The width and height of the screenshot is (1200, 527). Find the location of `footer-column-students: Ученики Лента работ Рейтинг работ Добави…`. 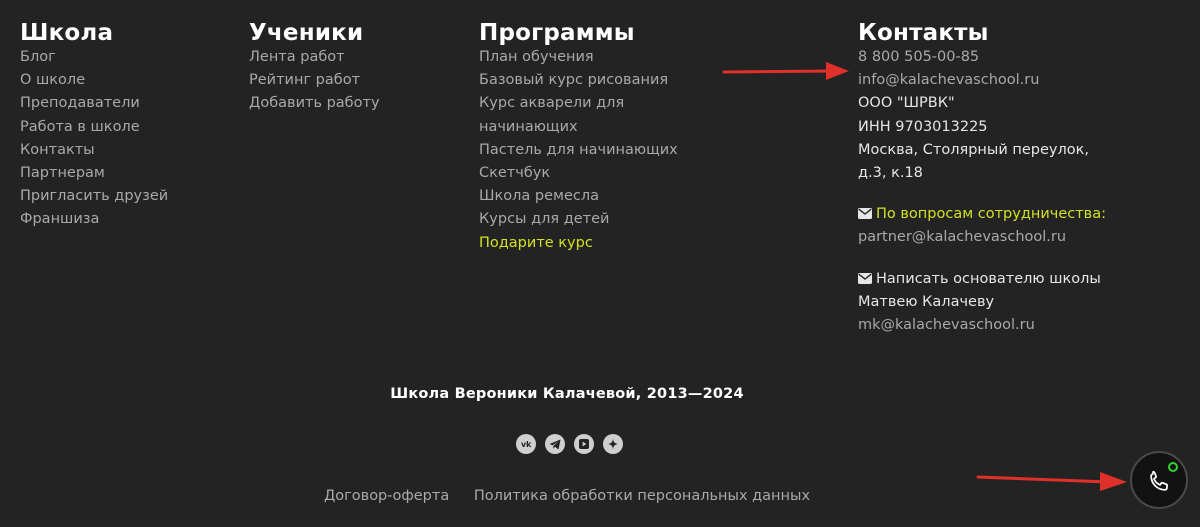

footer-column-students: Ученики Лента работ Рейтинг работ Добави… is located at coordinates (354, 68).